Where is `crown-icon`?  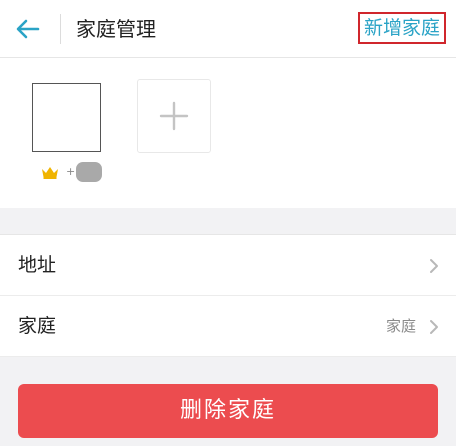
crown-icon is located at coordinates (50, 173).